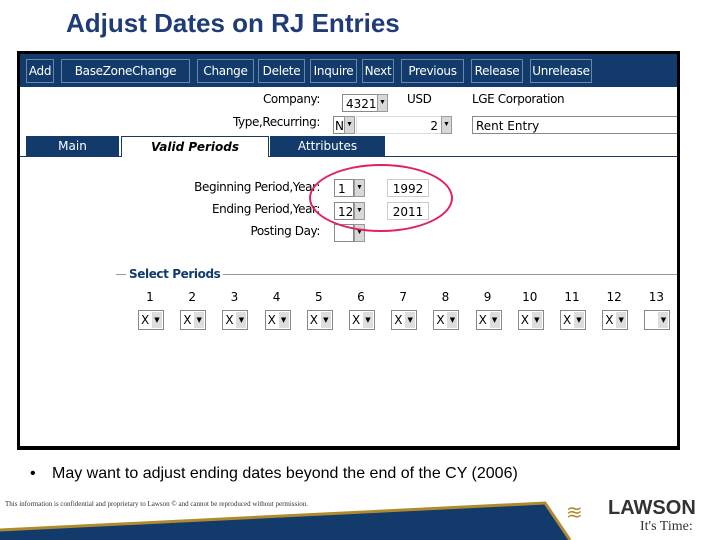  I want to click on previous-button: Previous, so click(432, 71).